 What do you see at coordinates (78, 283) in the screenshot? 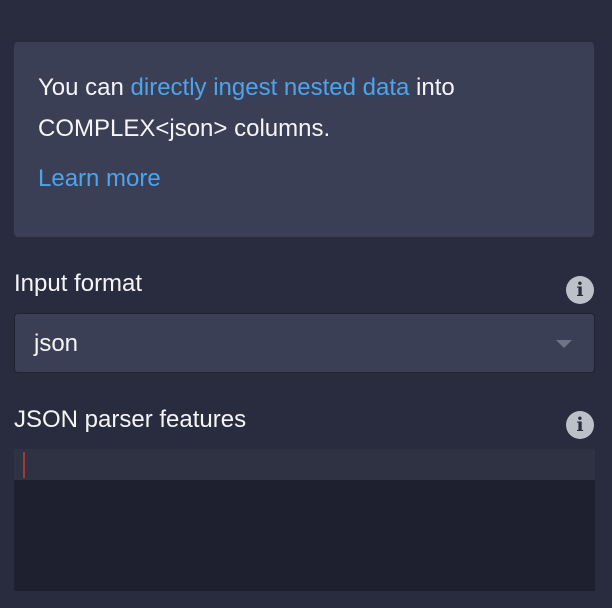
I see `input-format-label: Input format` at bounding box center [78, 283].